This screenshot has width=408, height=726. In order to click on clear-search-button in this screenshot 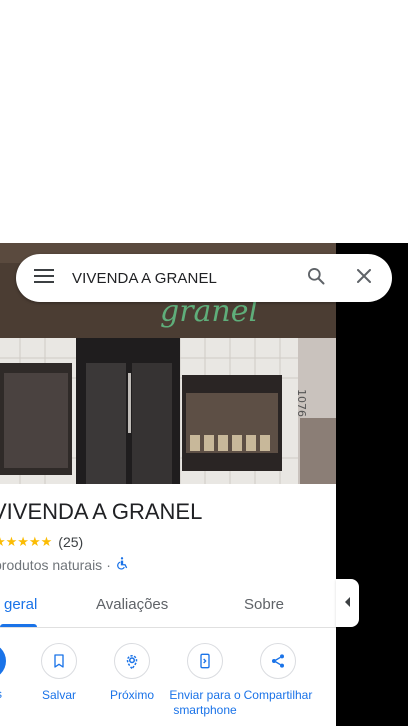, I will do `click(364, 278)`.